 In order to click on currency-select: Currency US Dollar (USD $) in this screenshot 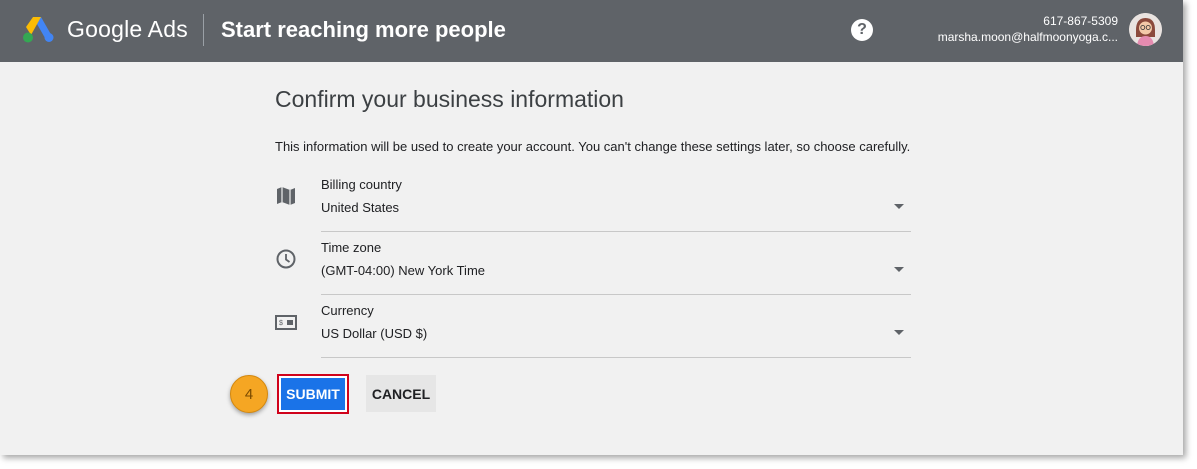, I will do `click(616, 330)`.